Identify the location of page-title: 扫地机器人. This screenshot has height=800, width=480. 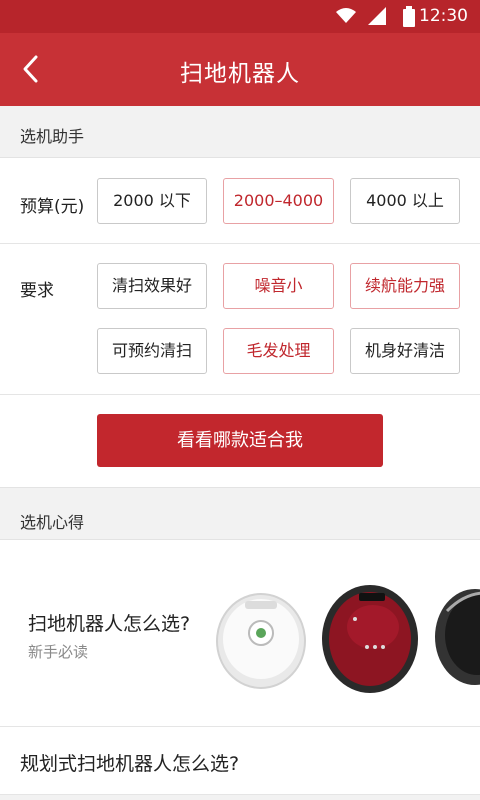
(240, 74).